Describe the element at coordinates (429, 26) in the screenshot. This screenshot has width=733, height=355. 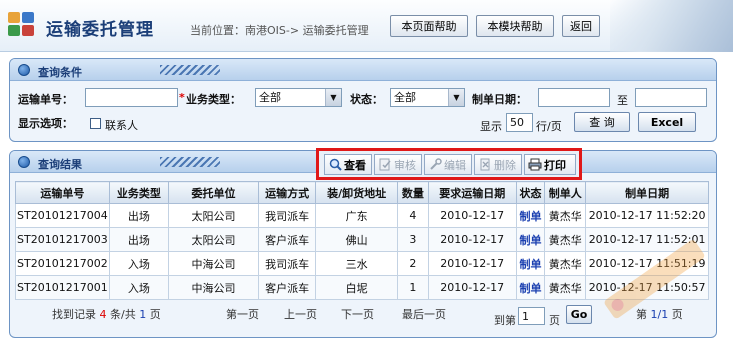
I see `page-help-button: 本页面帮助` at that location.